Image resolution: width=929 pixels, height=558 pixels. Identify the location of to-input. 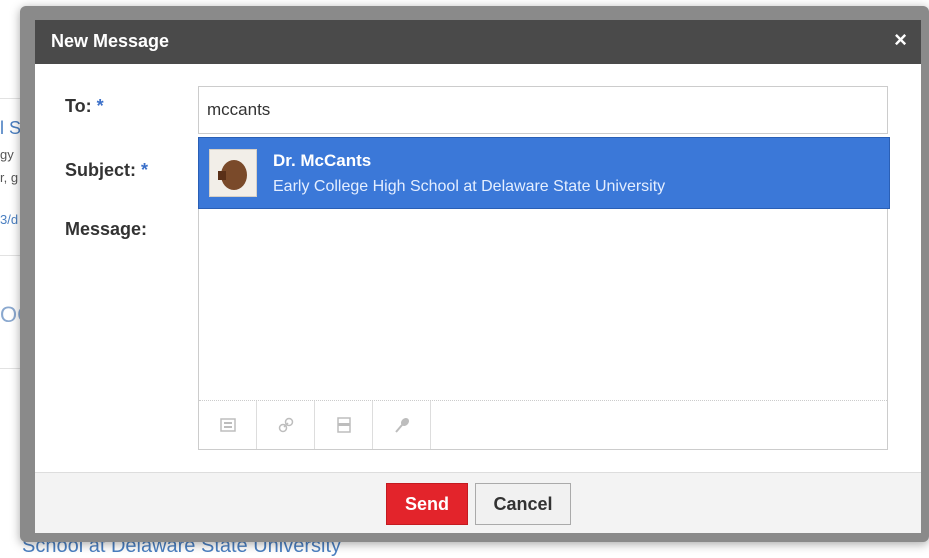
(543, 110).